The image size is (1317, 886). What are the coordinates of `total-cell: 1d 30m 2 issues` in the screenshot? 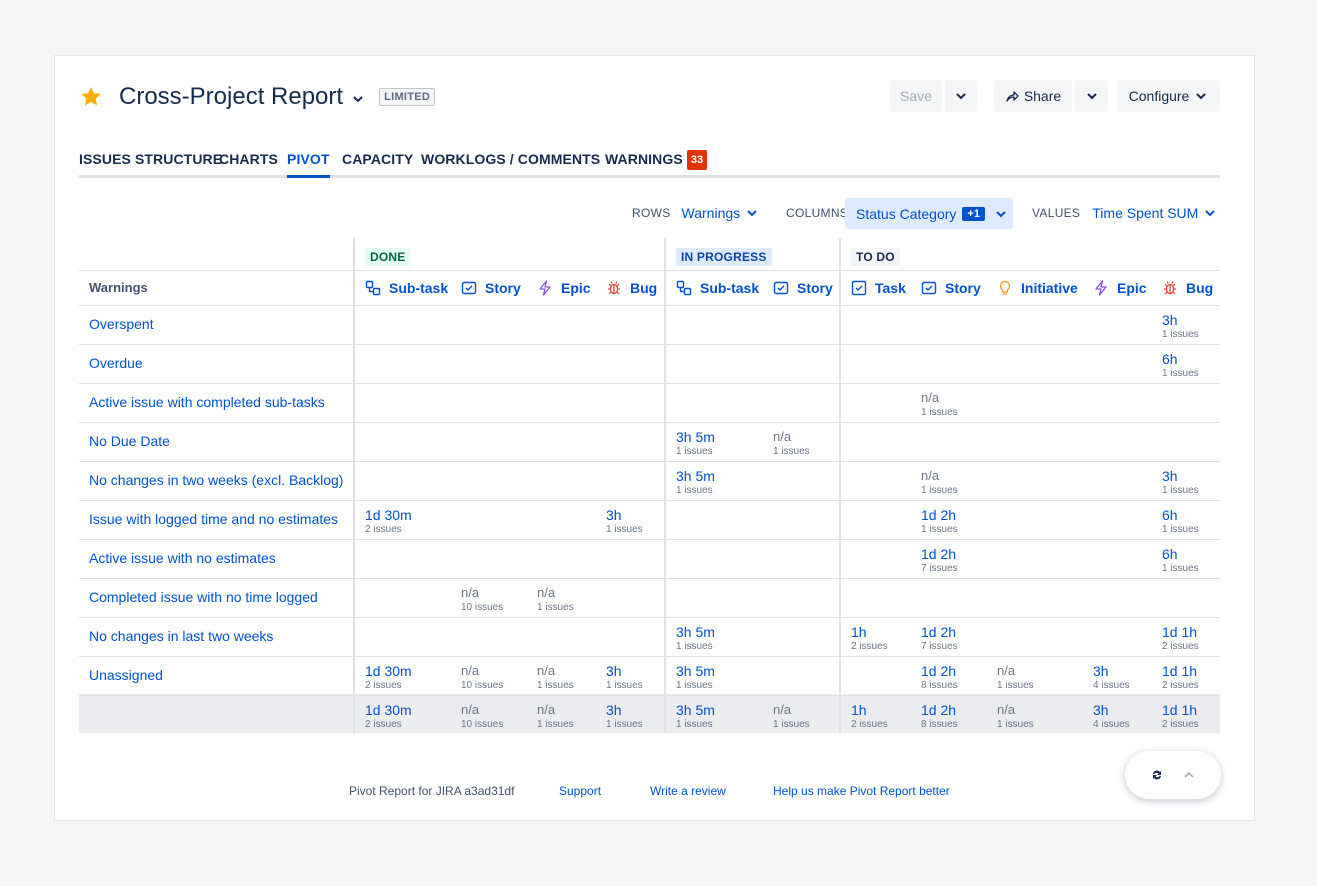 It's located at (388, 716).